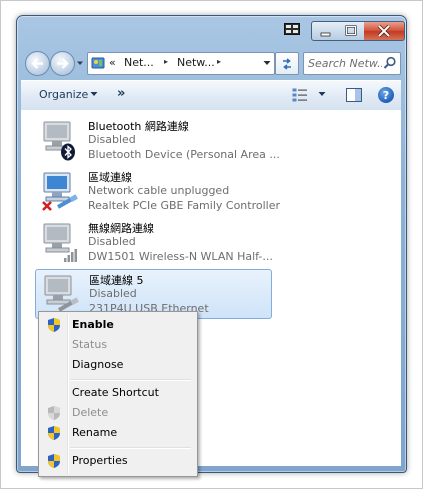 Image resolution: width=423 pixels, height=489 pixels. Describe the element at coordinates (390, 63) in the screenshot. I see `search-icon` at that location.